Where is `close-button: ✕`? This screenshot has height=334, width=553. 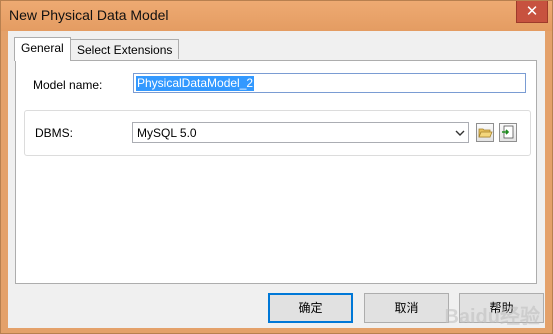
close-button: ✕ is located at coordinates (532, 12).